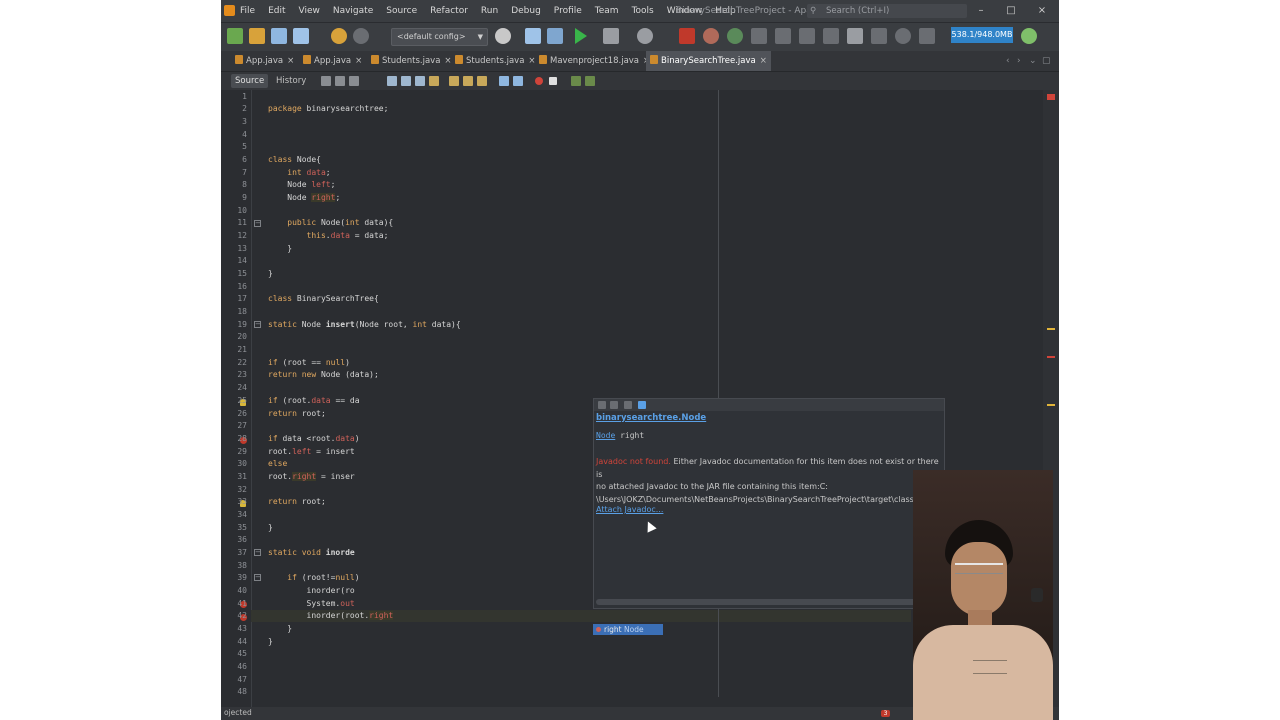 This screenshot has width=1280, height=720. I want to click on start-macro-icon, so click(539, 81).